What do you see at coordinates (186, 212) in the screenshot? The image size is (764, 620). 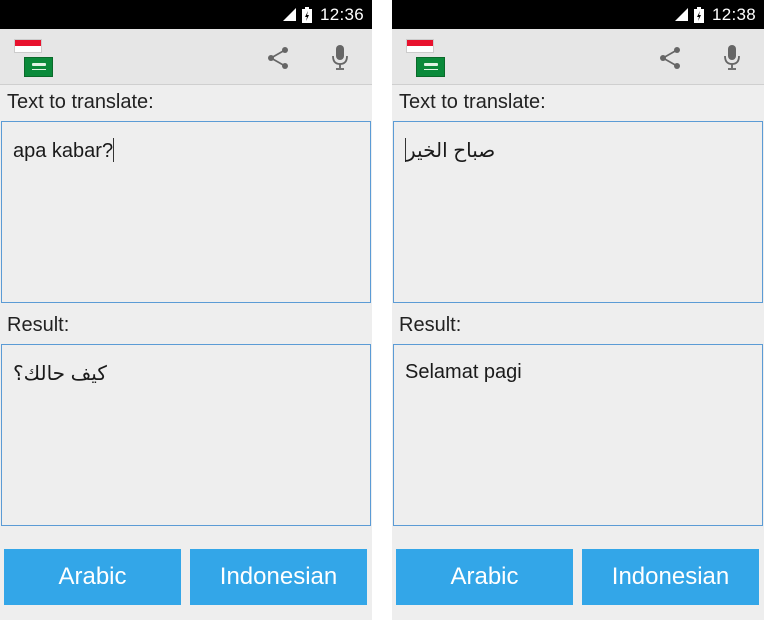 I see `source-text-field: apa kabar?` at bounding box center [186, 212].